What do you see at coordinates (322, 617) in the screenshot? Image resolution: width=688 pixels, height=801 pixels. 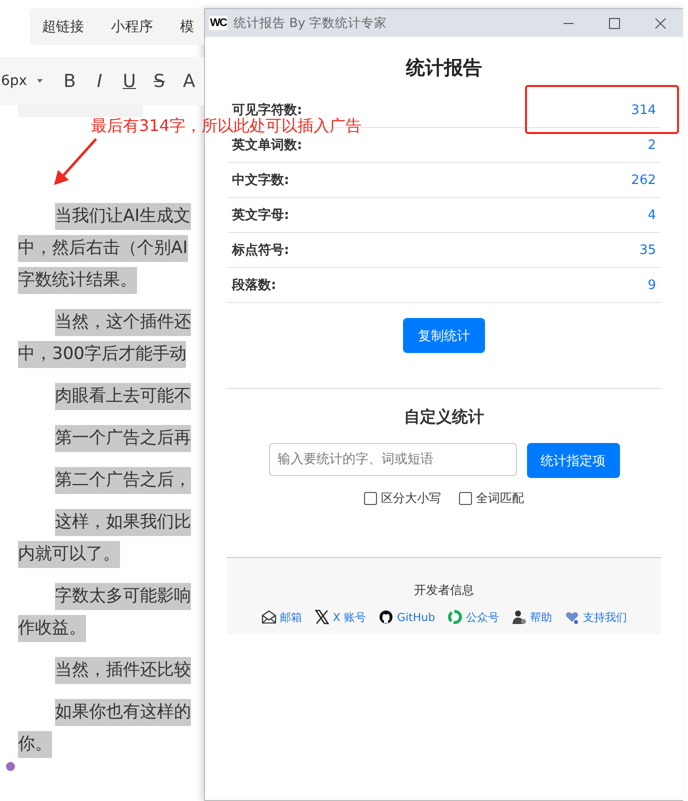 I see `x-logo-icon` at bounding box center [322, 617].